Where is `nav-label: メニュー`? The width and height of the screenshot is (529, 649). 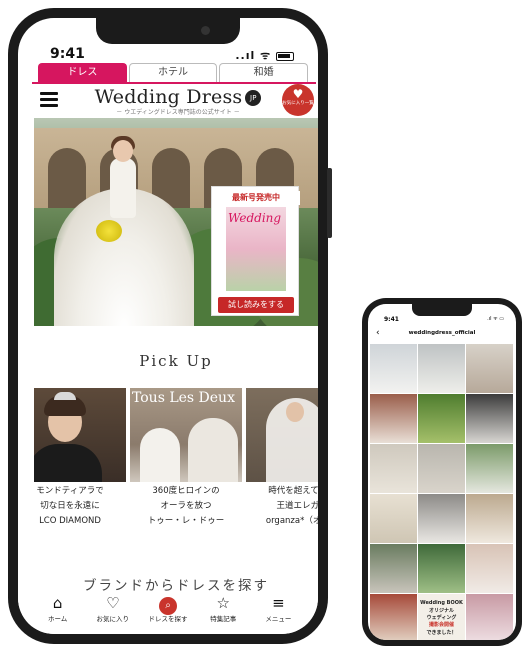
nav-label: メニュー is located at coordinates (278, 619).